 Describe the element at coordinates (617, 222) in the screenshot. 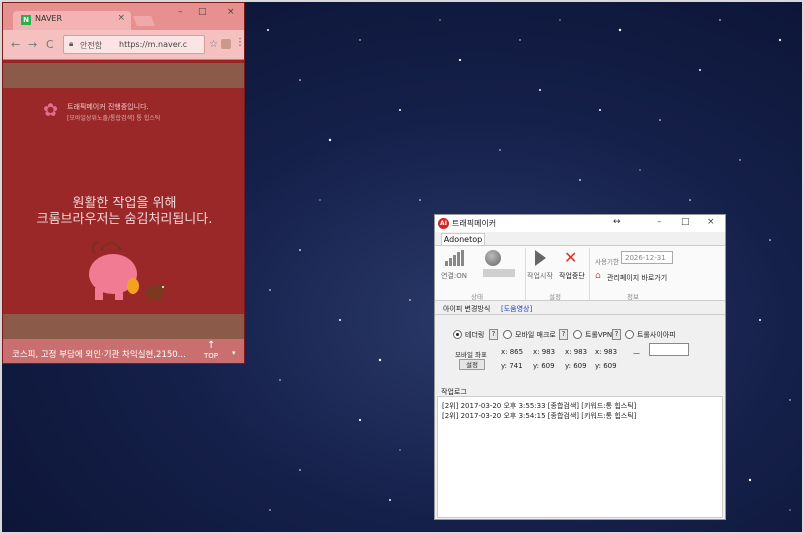

I see `move-cursor-icon: ↔` at that location.